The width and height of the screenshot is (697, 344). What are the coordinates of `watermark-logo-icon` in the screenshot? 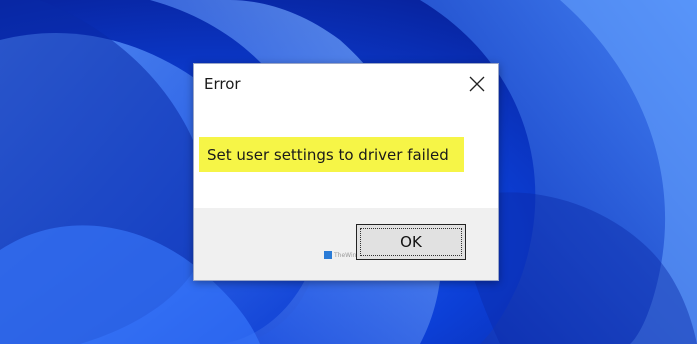 It's located at (328, 255).